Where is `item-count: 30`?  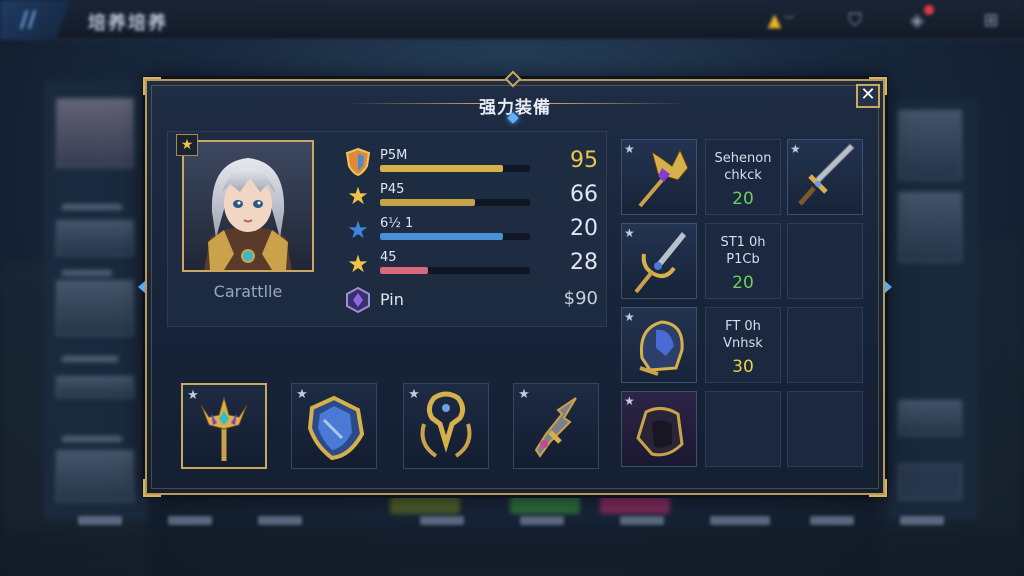 item-count: 30 is located at coordinates (743, 367).